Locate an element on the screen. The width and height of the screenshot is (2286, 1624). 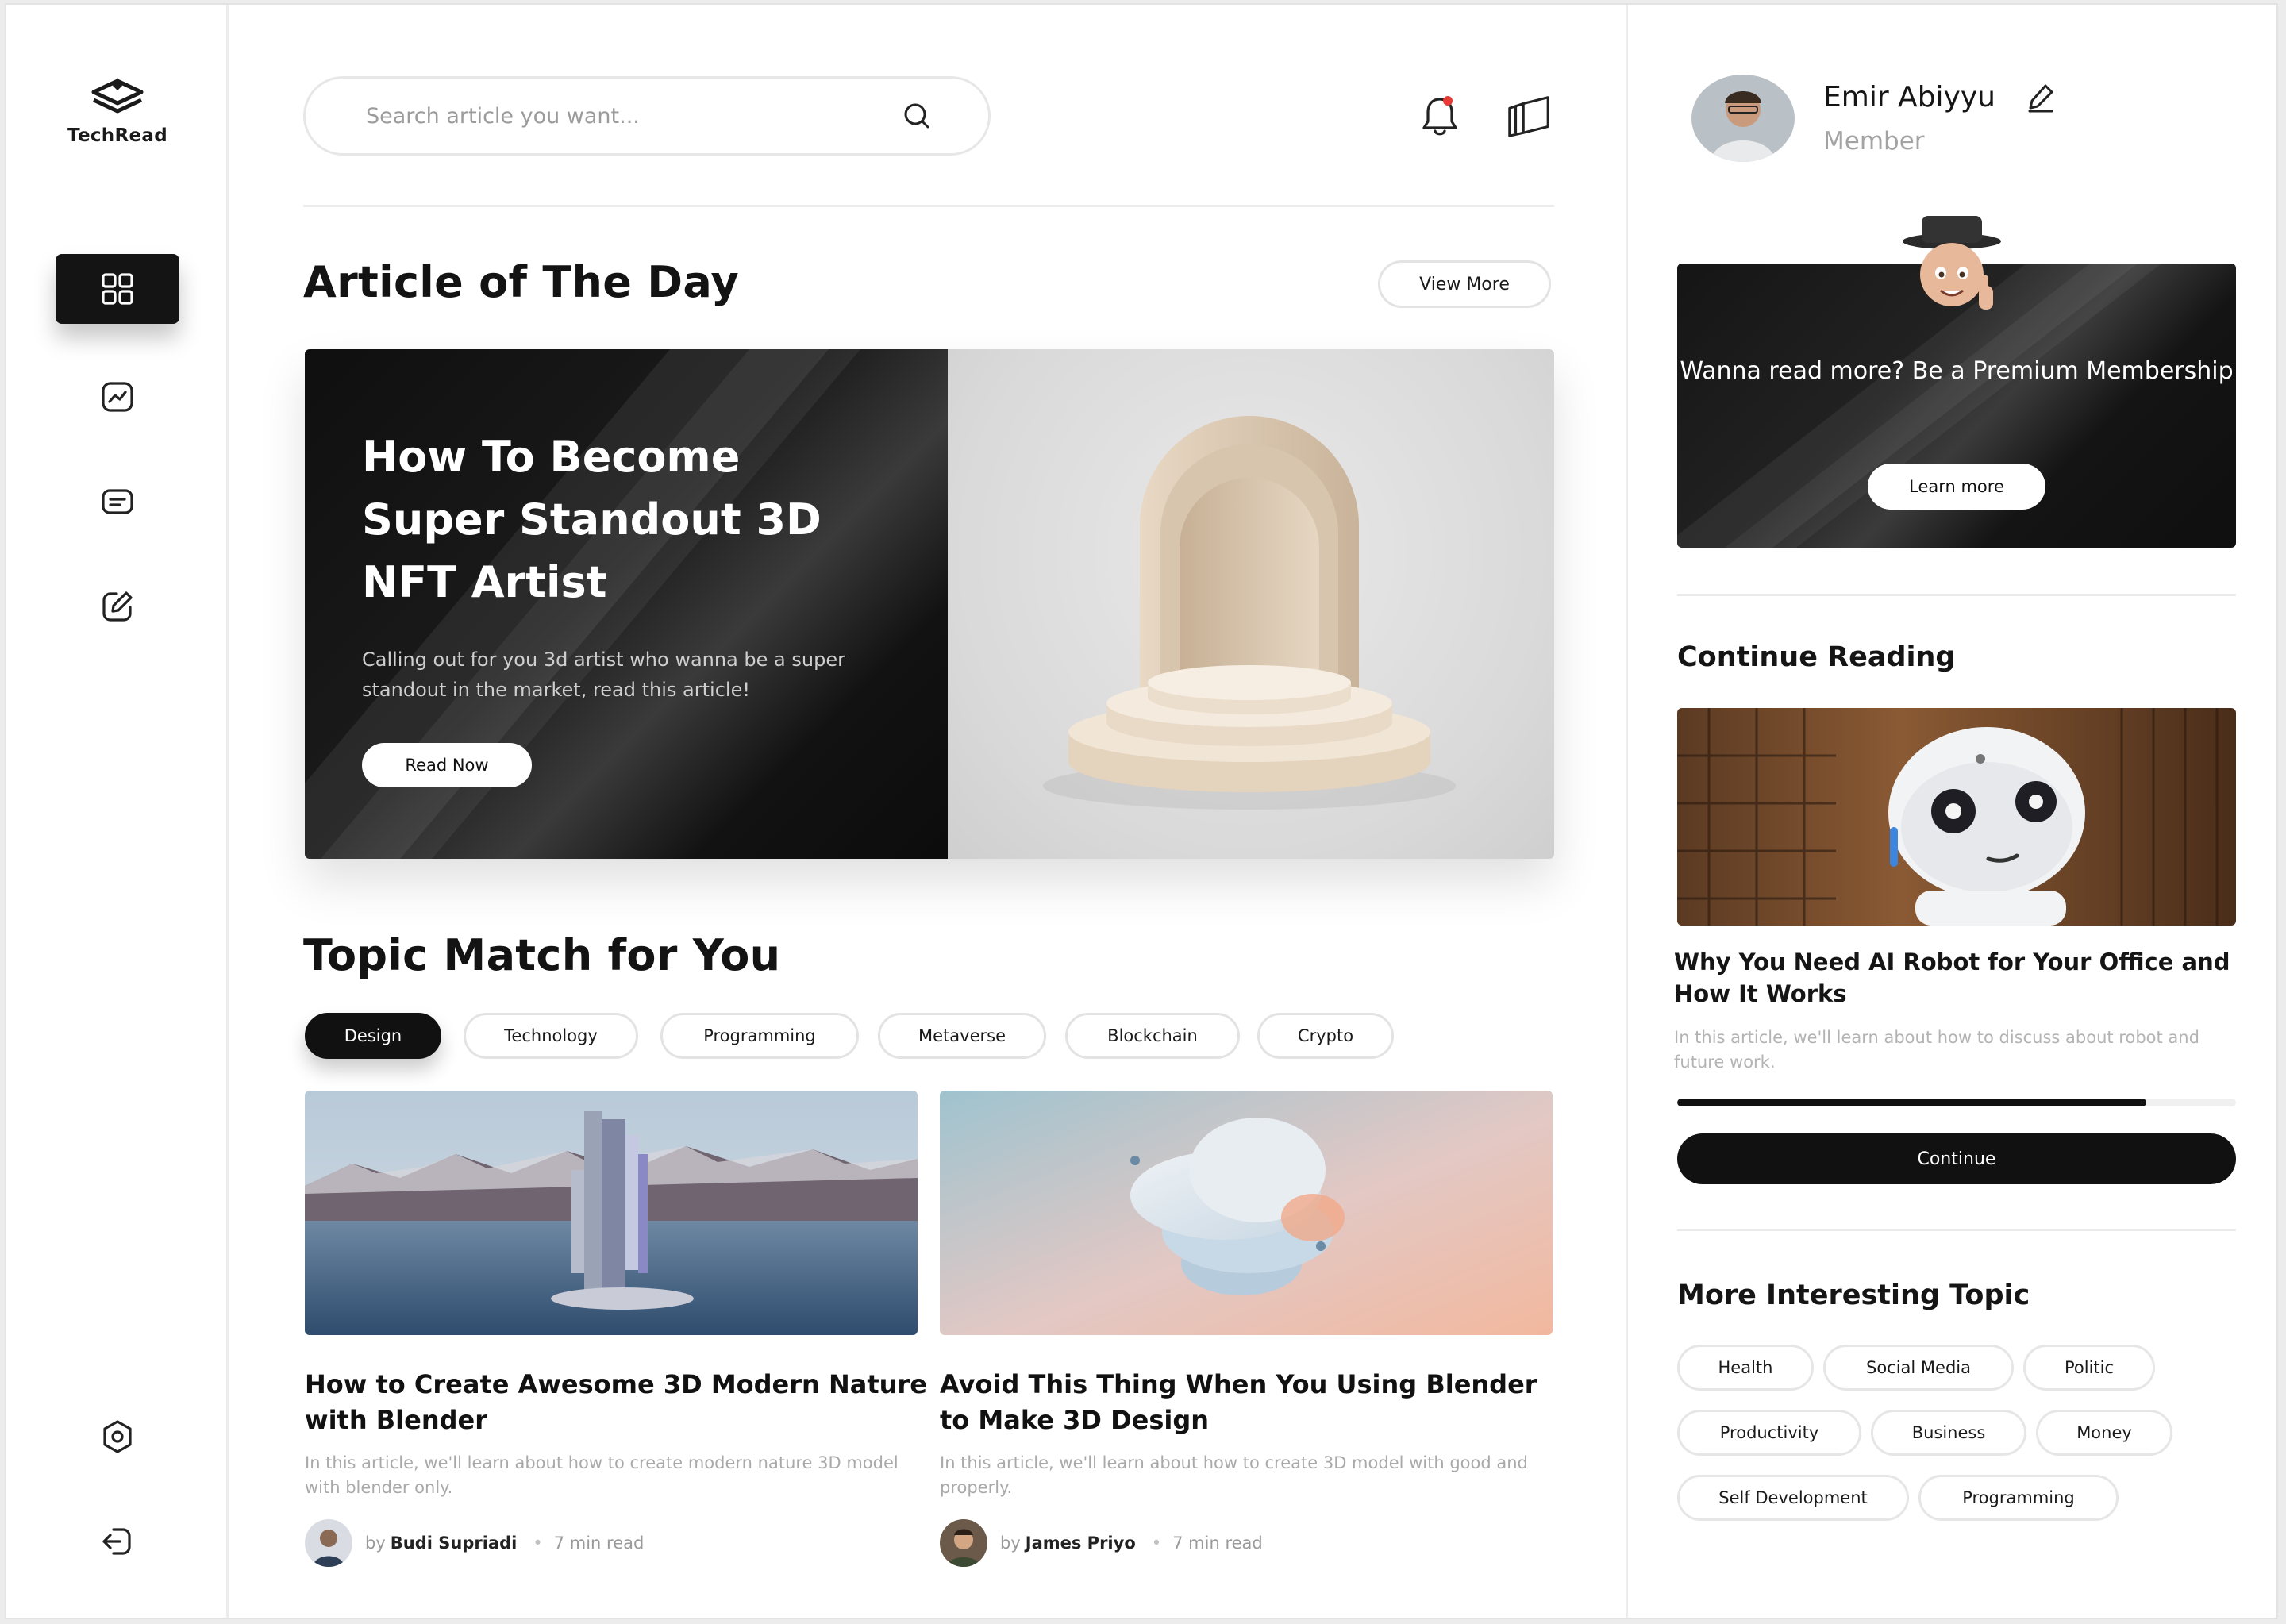
profile-avatar is located at coordinates (1743, 118).